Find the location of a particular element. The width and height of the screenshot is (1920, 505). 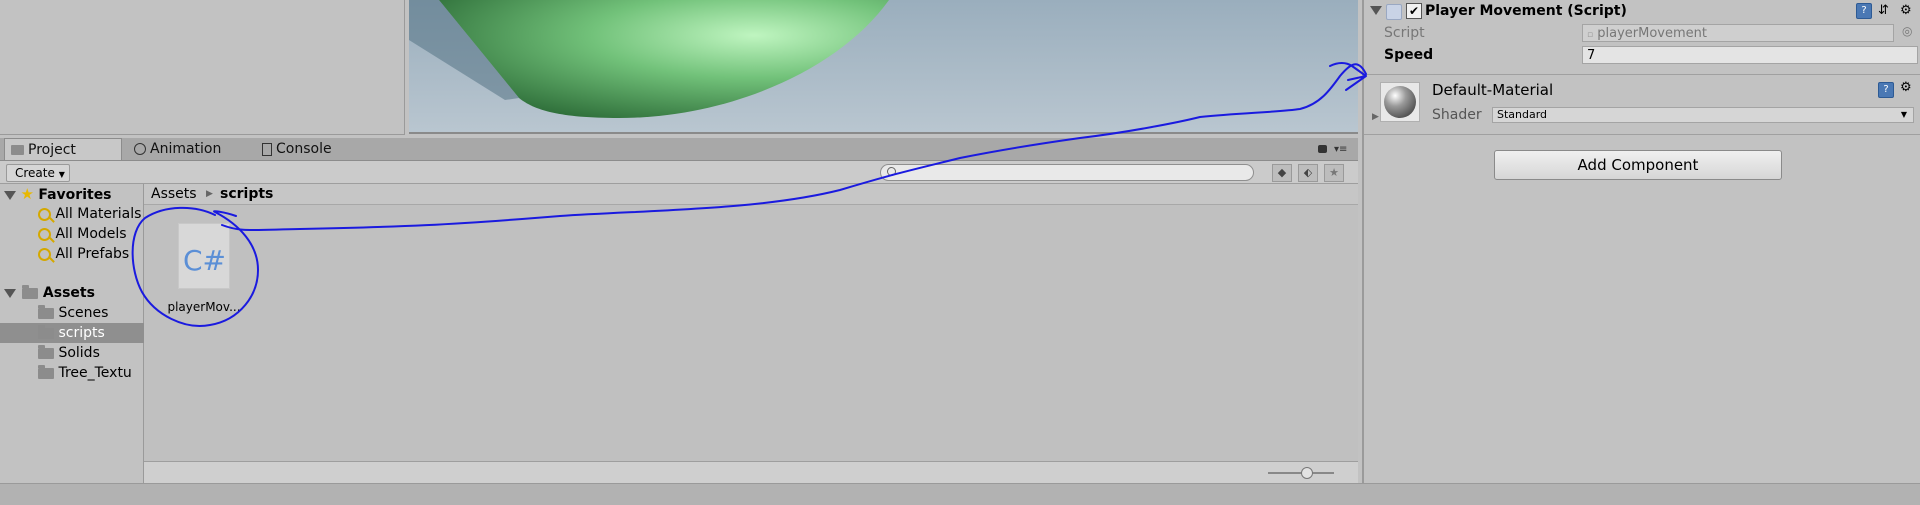

tab-bar: Project Animation Console ▾≡ is located at coordinates (679, 149).